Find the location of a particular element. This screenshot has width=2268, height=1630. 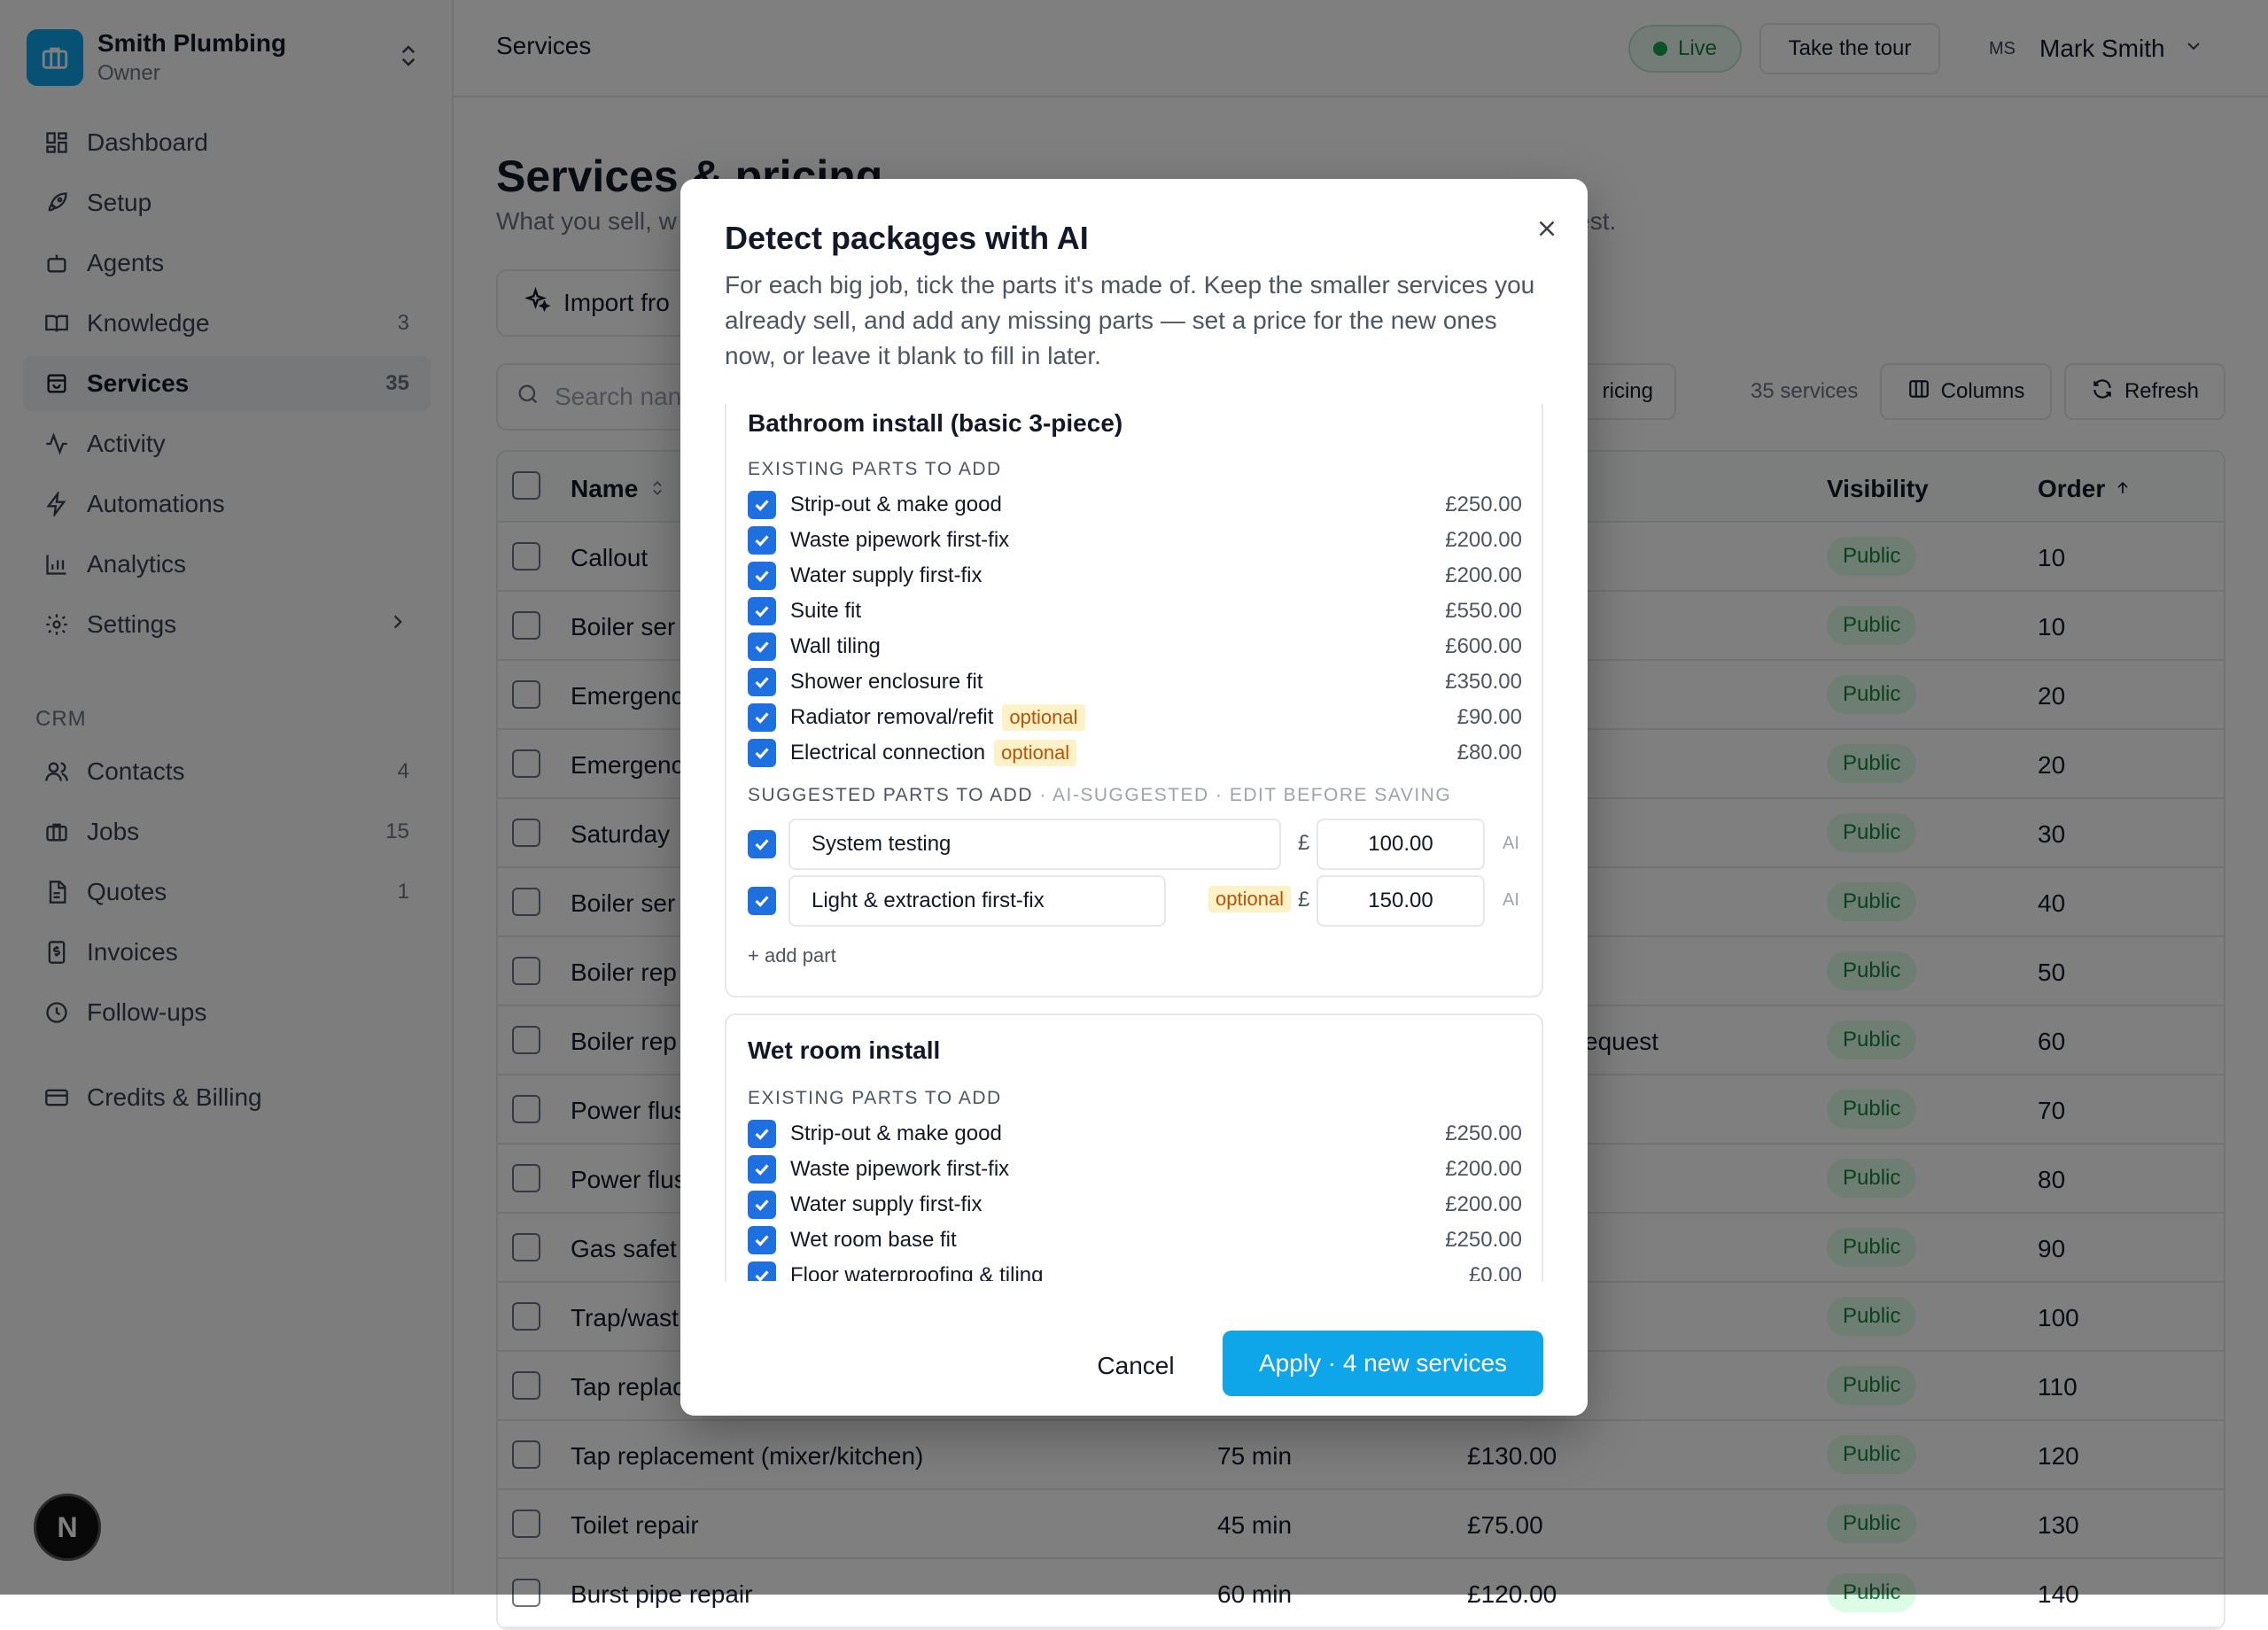

modal-title: Detect packages with AI is located at coordinates (907, 238).